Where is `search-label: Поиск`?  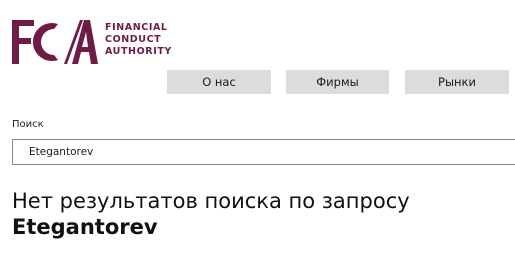 search-label: Поиск is located at coordinates (28, 124).